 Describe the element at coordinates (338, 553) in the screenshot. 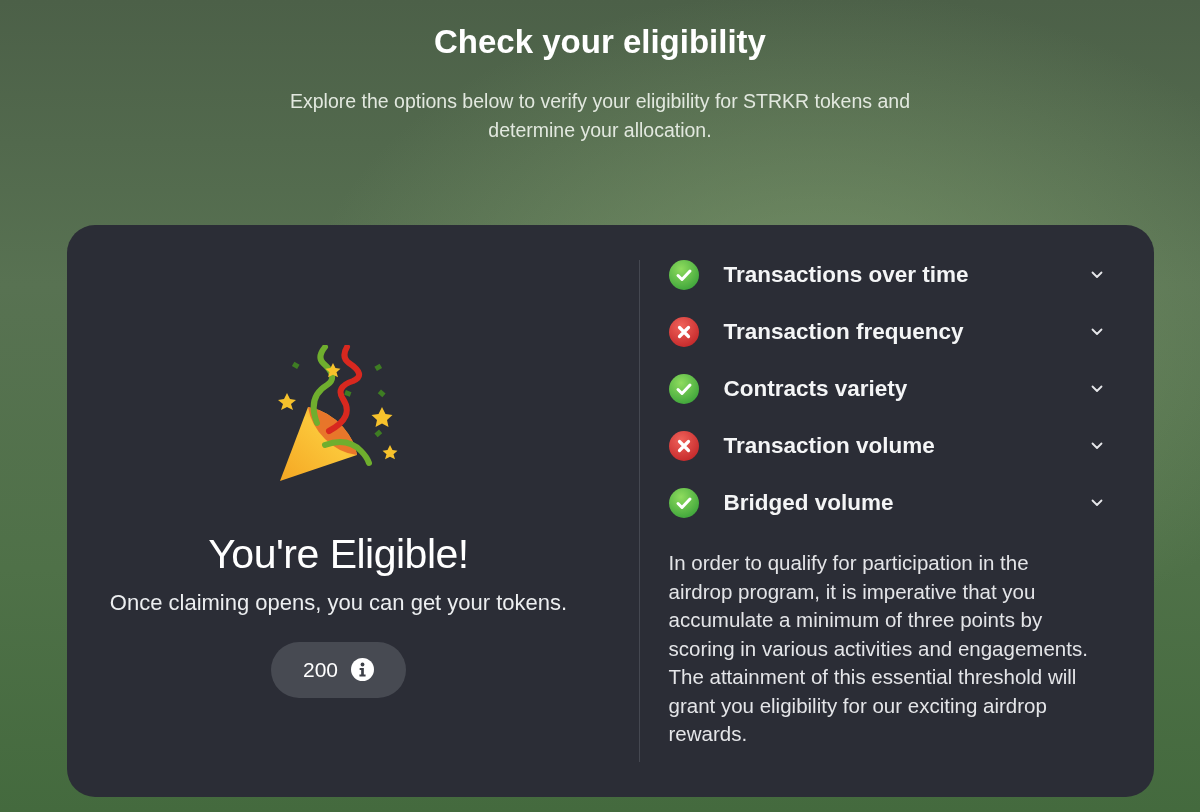

I see `eligibility-heading: You're Eligible!` at that location.